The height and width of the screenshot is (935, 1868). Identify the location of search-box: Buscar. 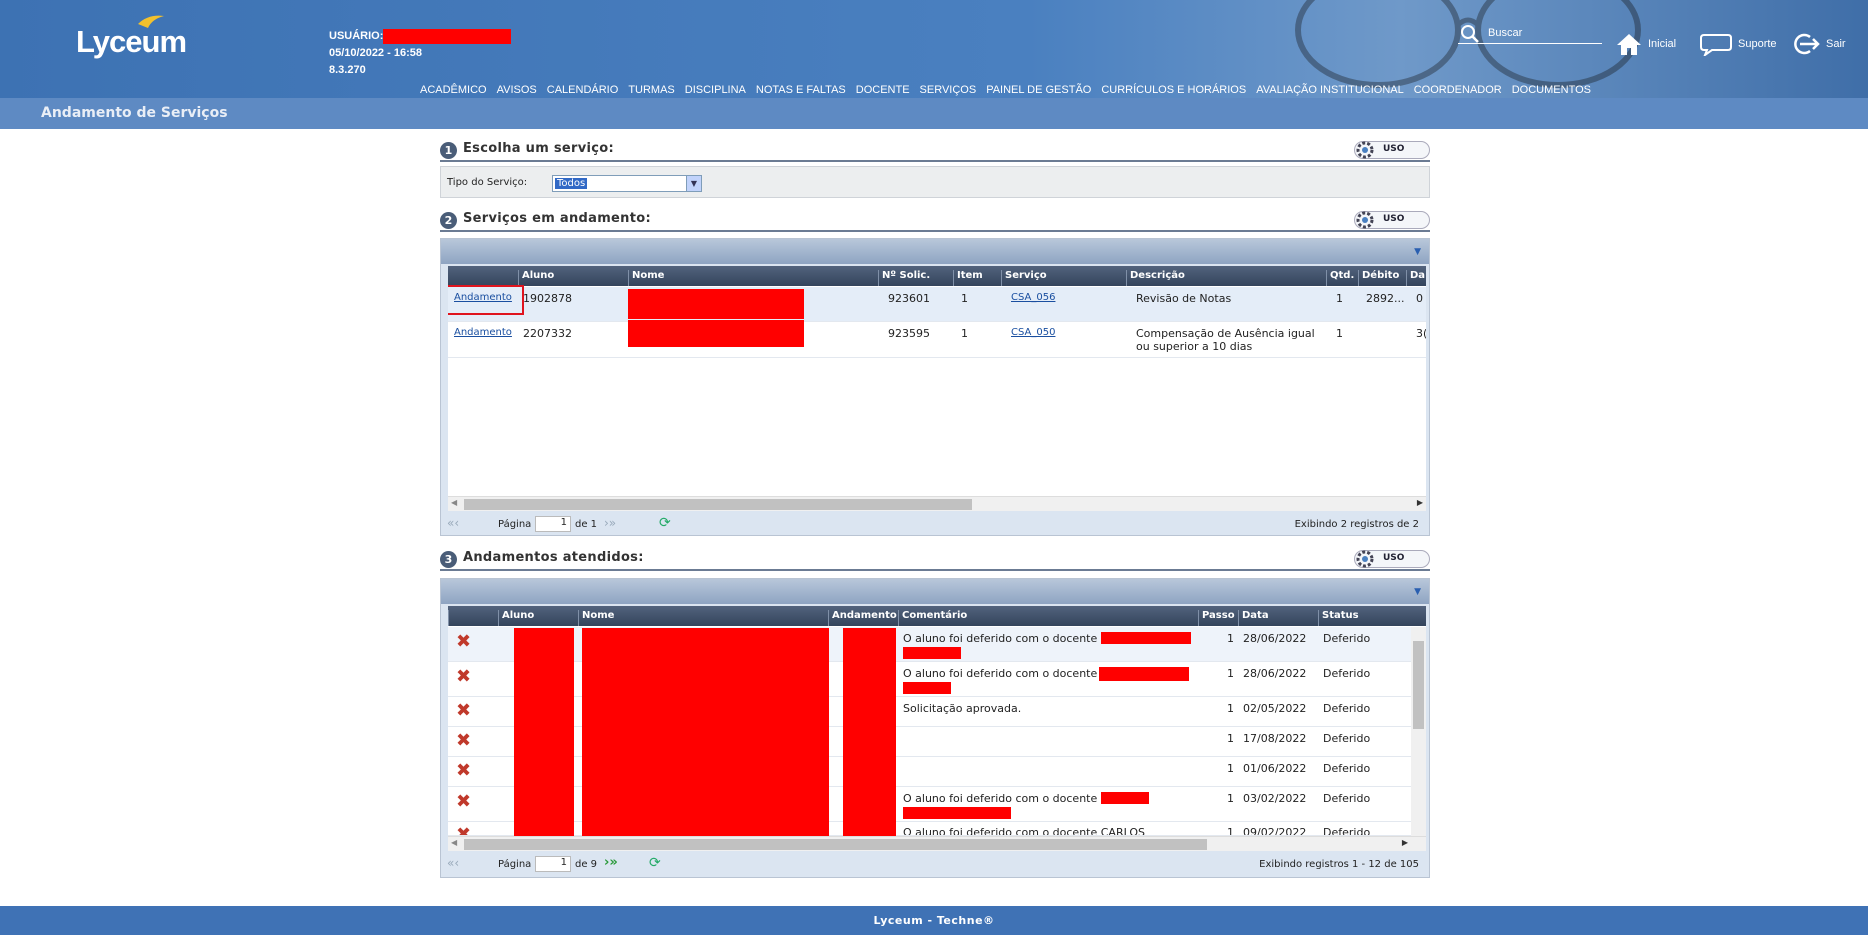
(1530, 34).